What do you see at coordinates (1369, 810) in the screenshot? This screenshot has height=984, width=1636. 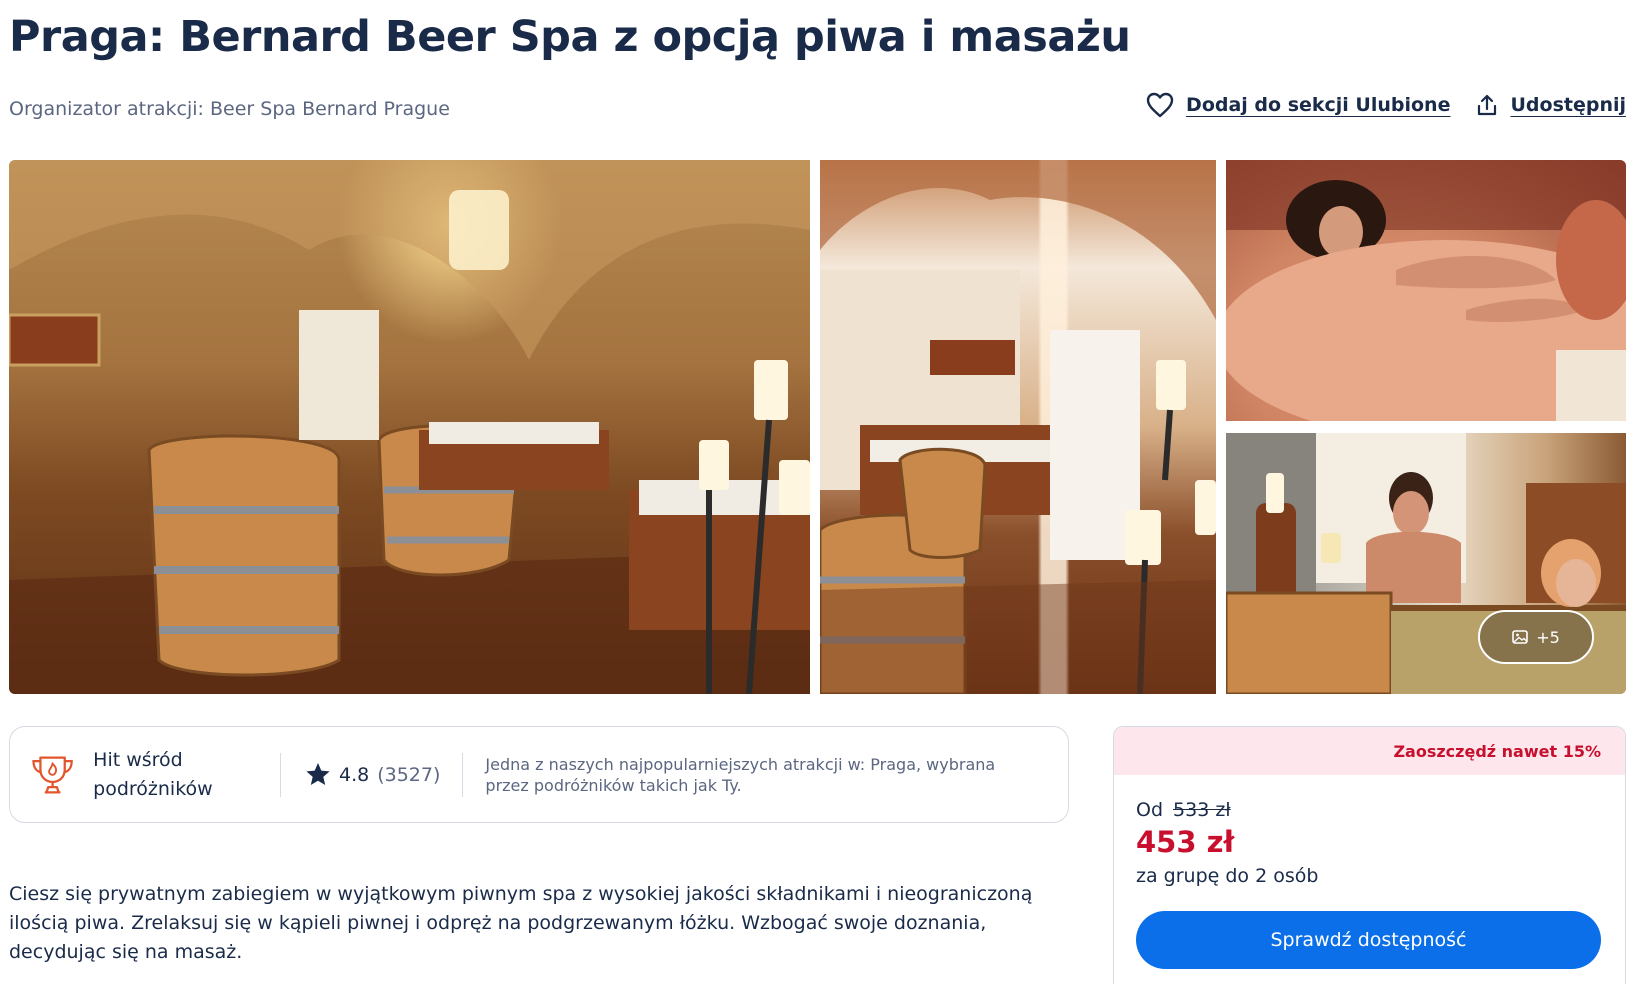 I see `original-price-row: Od 533 zł` at bounding box center [1369, 810].